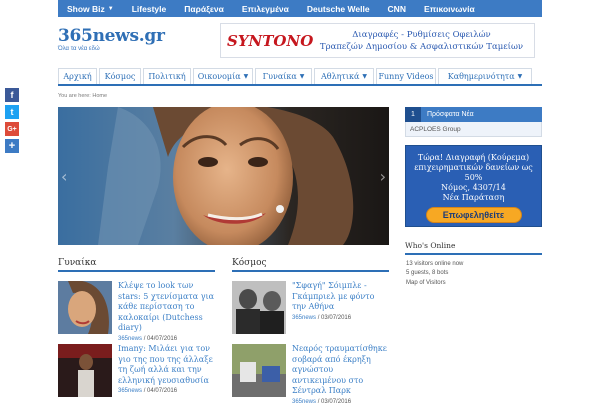 The width and height of the screenshot is (600, 405). I want to click on banner-brand: SYNTONO, so click(270, 40).